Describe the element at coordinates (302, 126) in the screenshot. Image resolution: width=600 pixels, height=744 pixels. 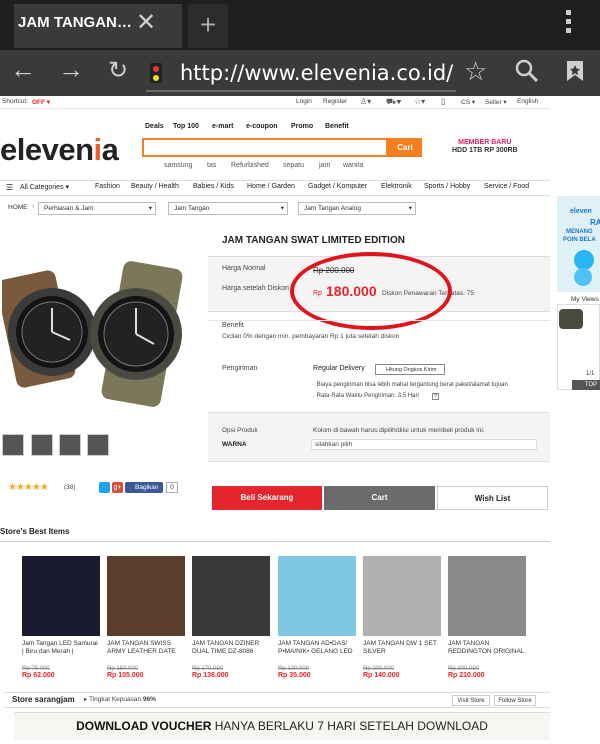
I see `menu-promo: Promo` at that location.